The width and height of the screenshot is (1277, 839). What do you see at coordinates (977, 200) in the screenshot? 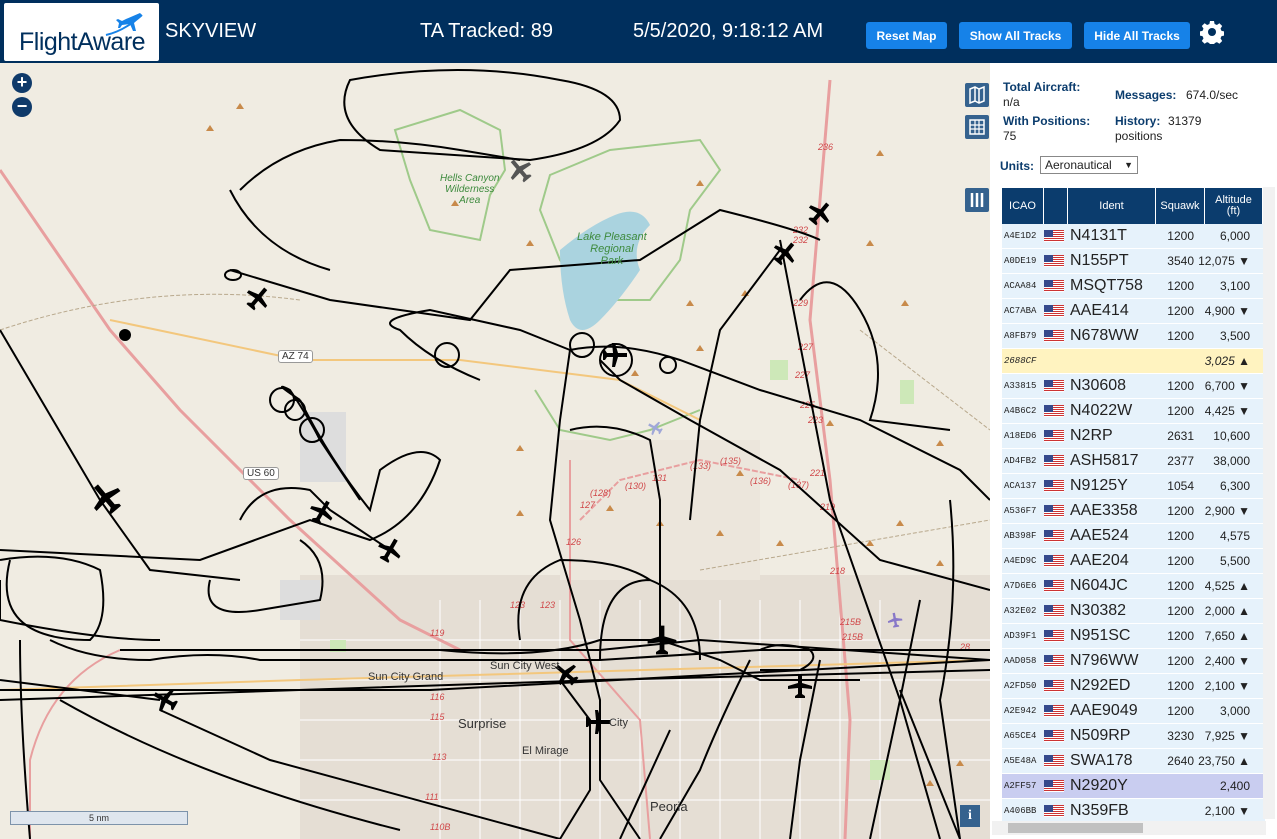
I see `column-toggle-button` at bounding box center [977, 200].